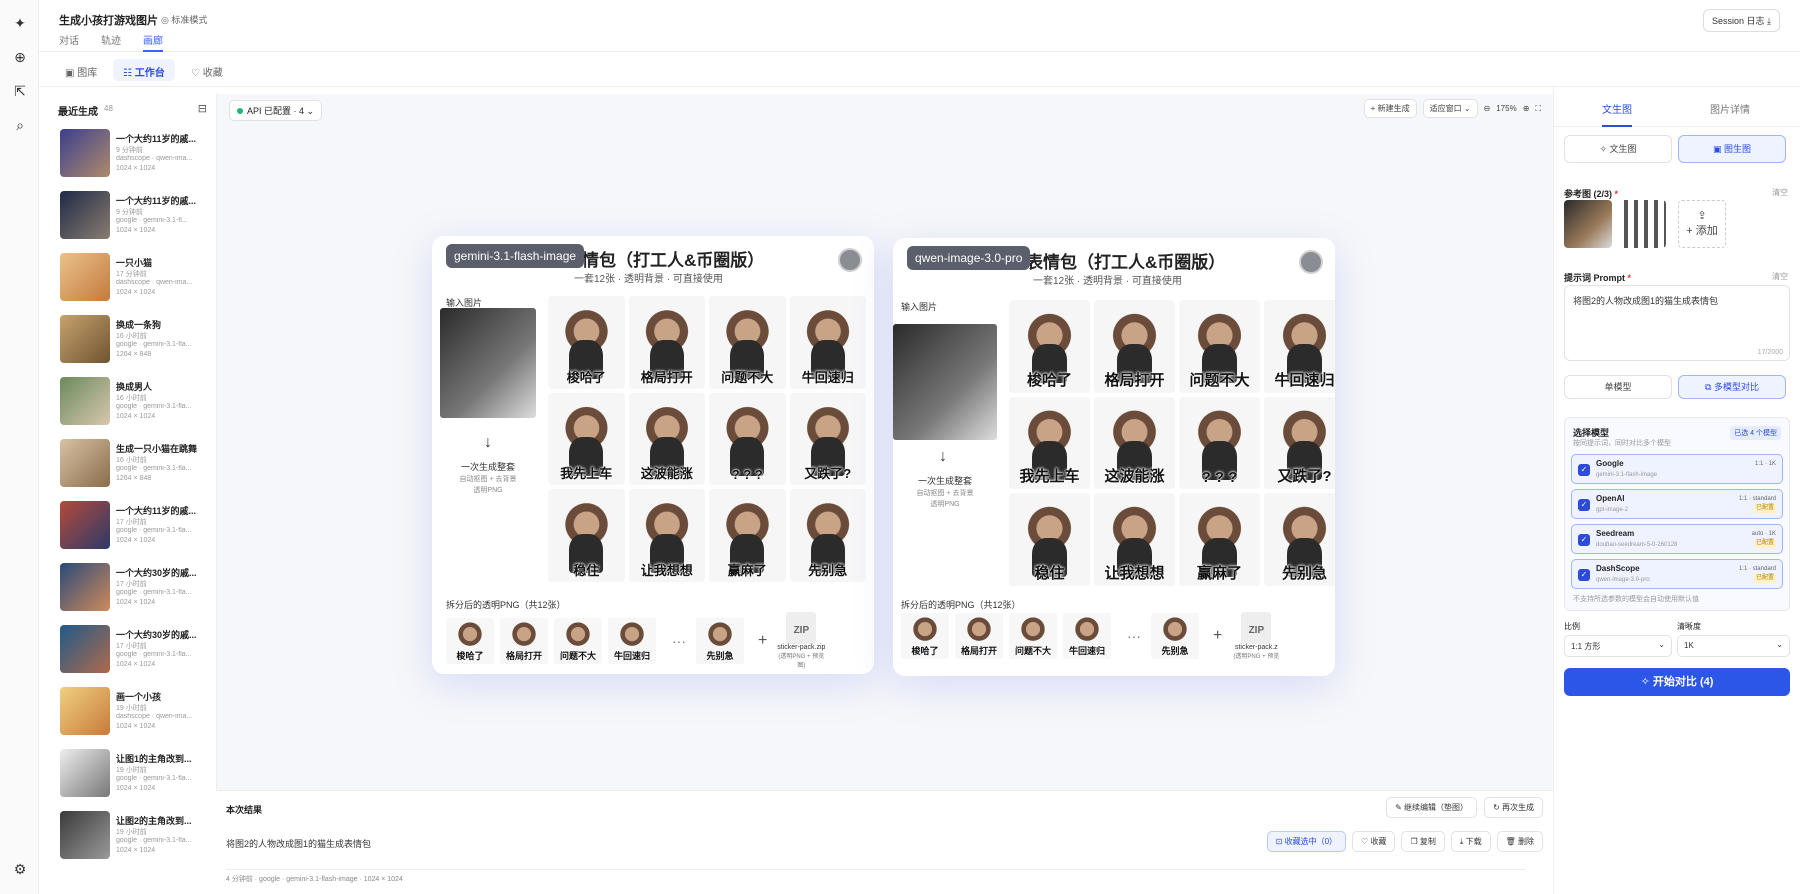 This screenshot has width=1800, height=894. I want to click on export-icon: ⇱, so click(20, 91).